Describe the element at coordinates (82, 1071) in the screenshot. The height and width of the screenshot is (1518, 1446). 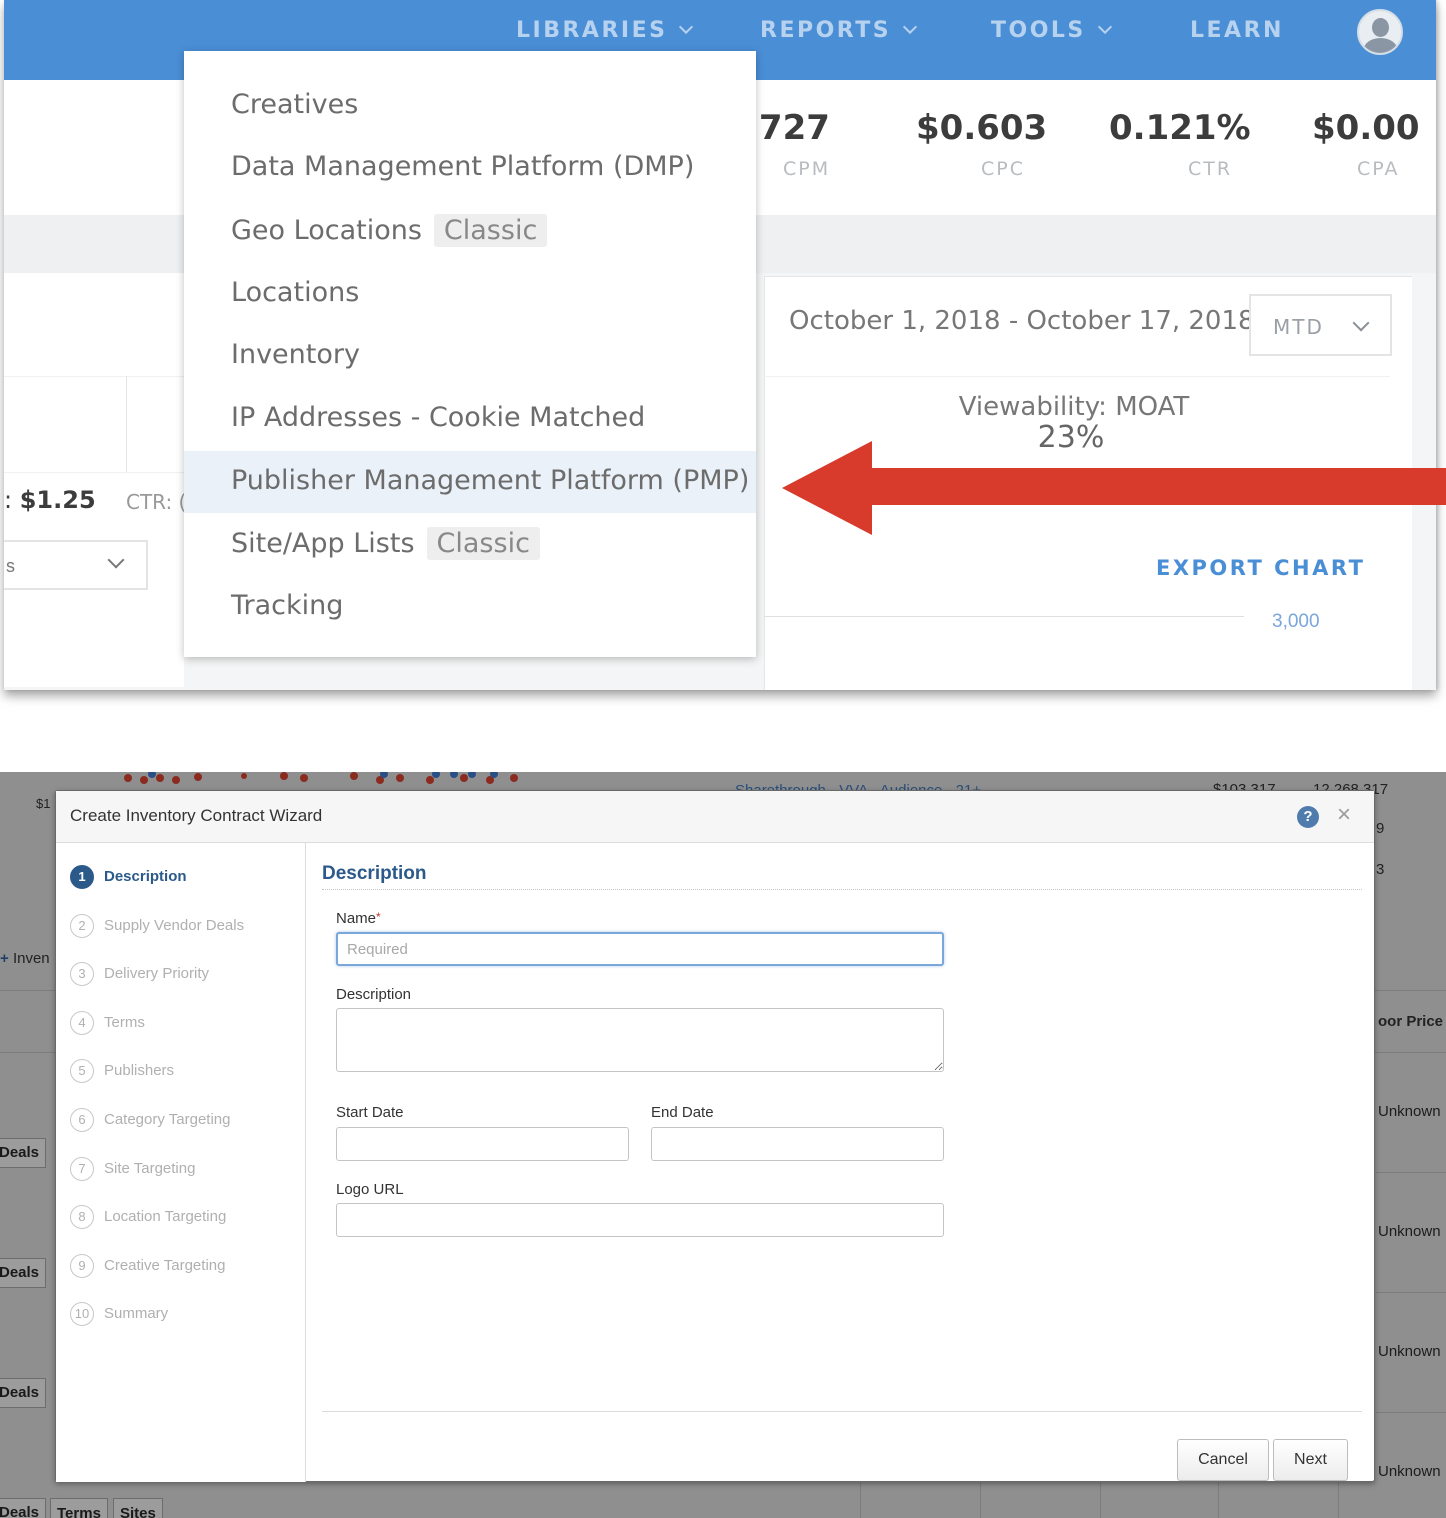
I see `step-number-badge: 5` at that location.